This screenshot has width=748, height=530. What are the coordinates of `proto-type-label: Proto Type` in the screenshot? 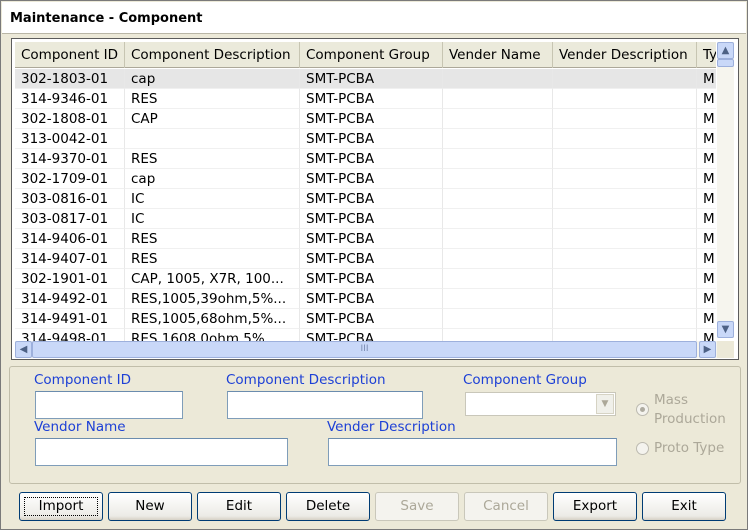 It's located at (689, 448).